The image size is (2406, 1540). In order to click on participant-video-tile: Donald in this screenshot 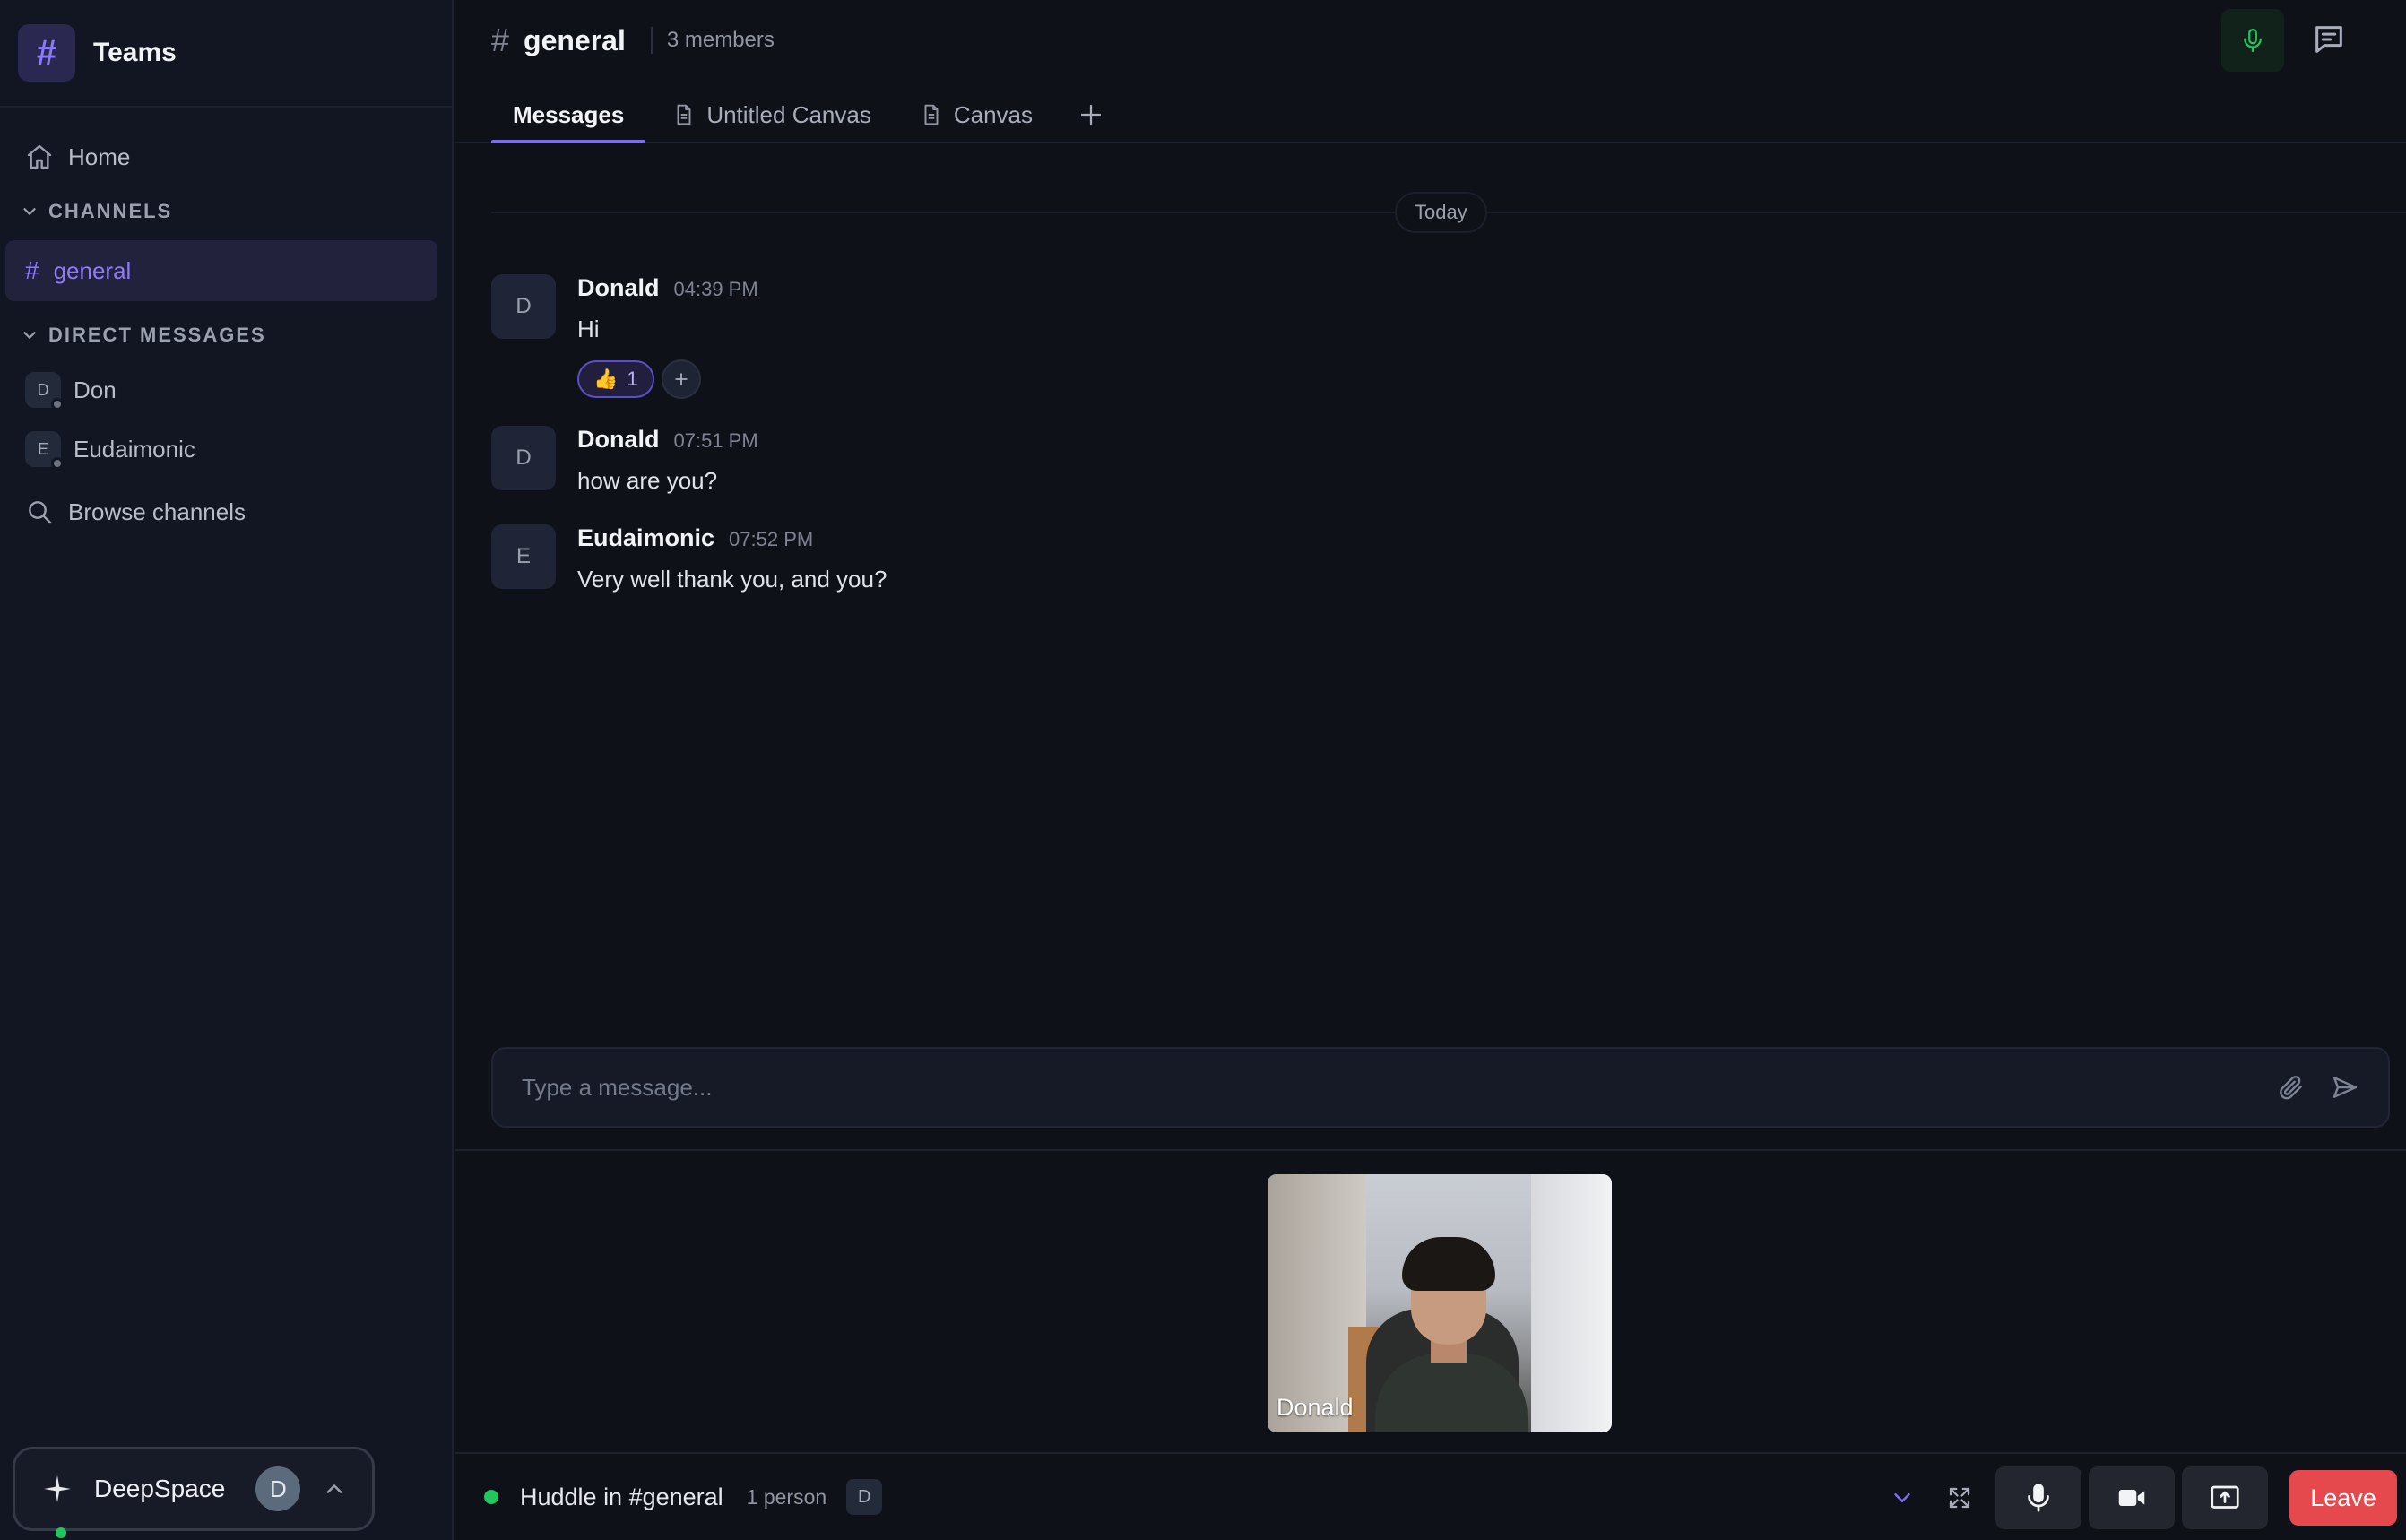, I will do `click(1440, 1303)`.